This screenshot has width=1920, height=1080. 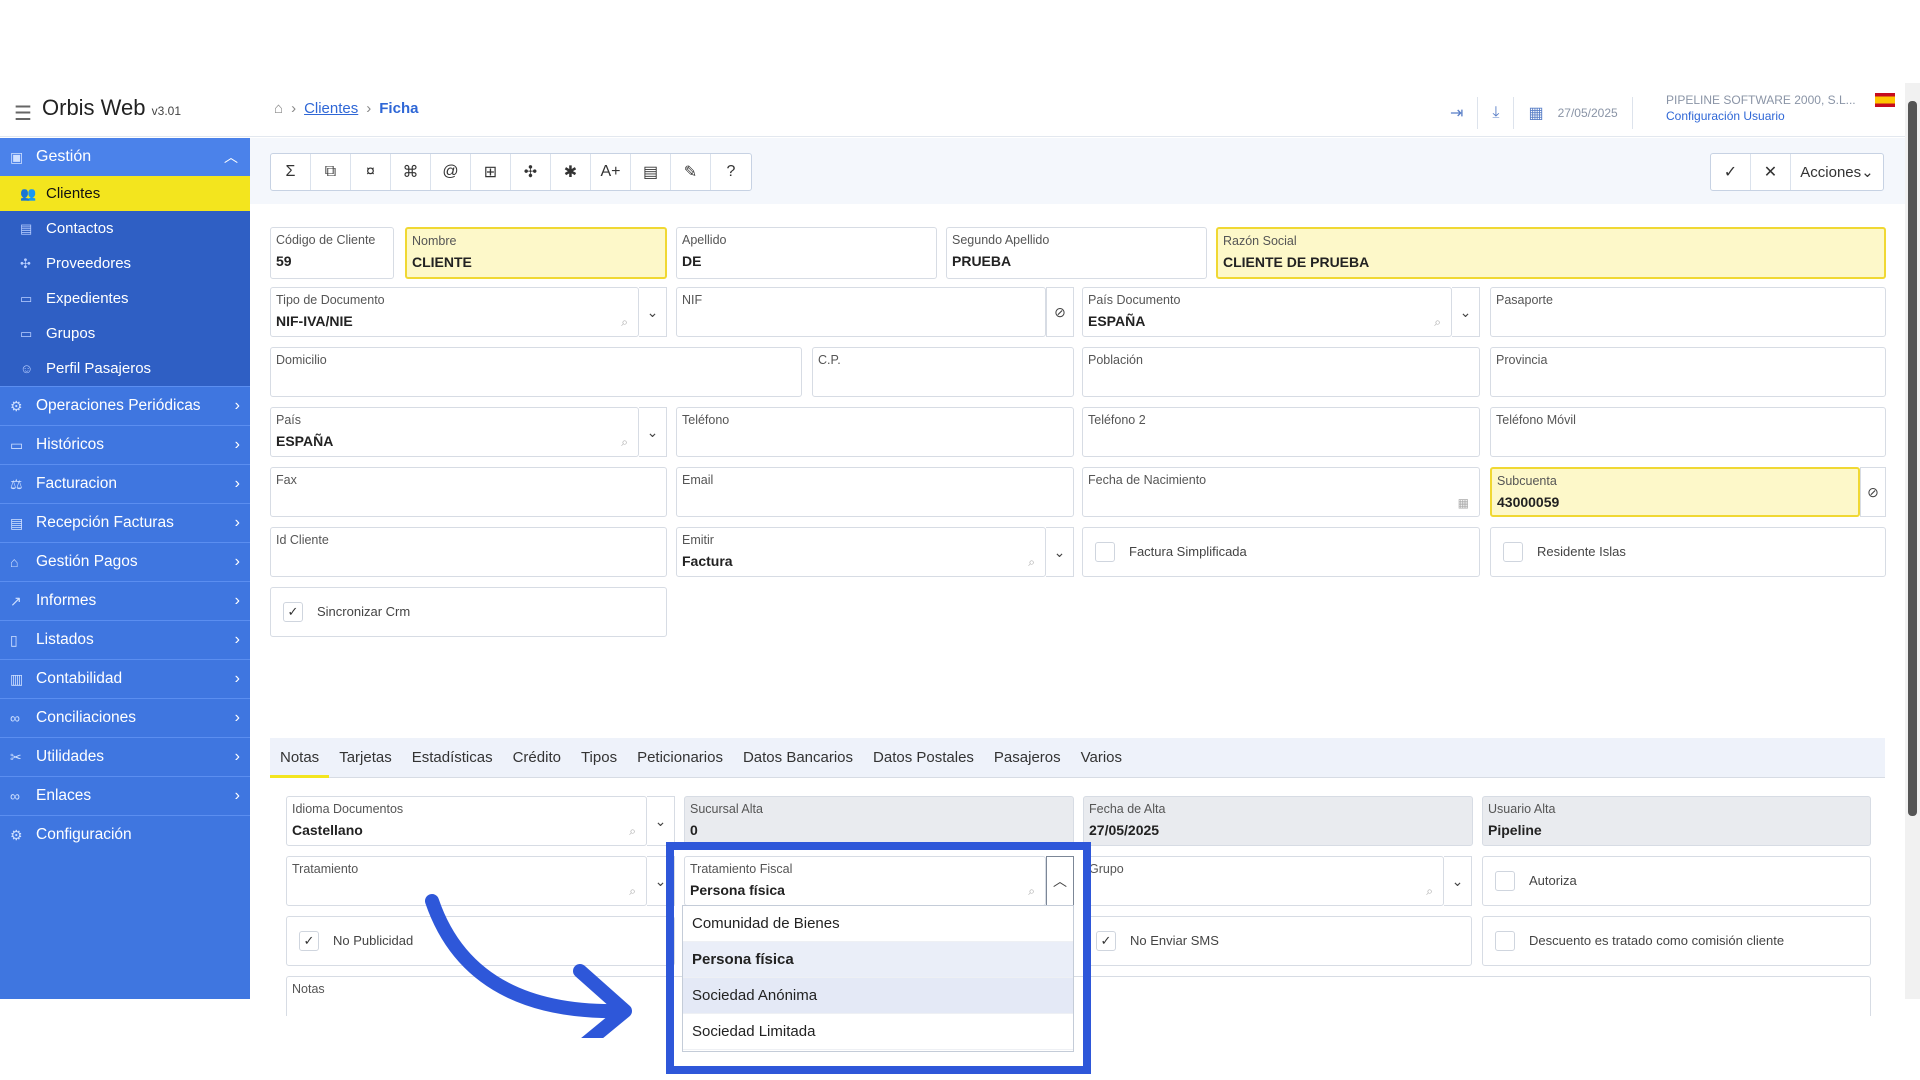 What do you see at coordinates (1060, 312) in the screenshot?
I see `nif-validate-button: ⊘` at bounding box center [1060, 312].